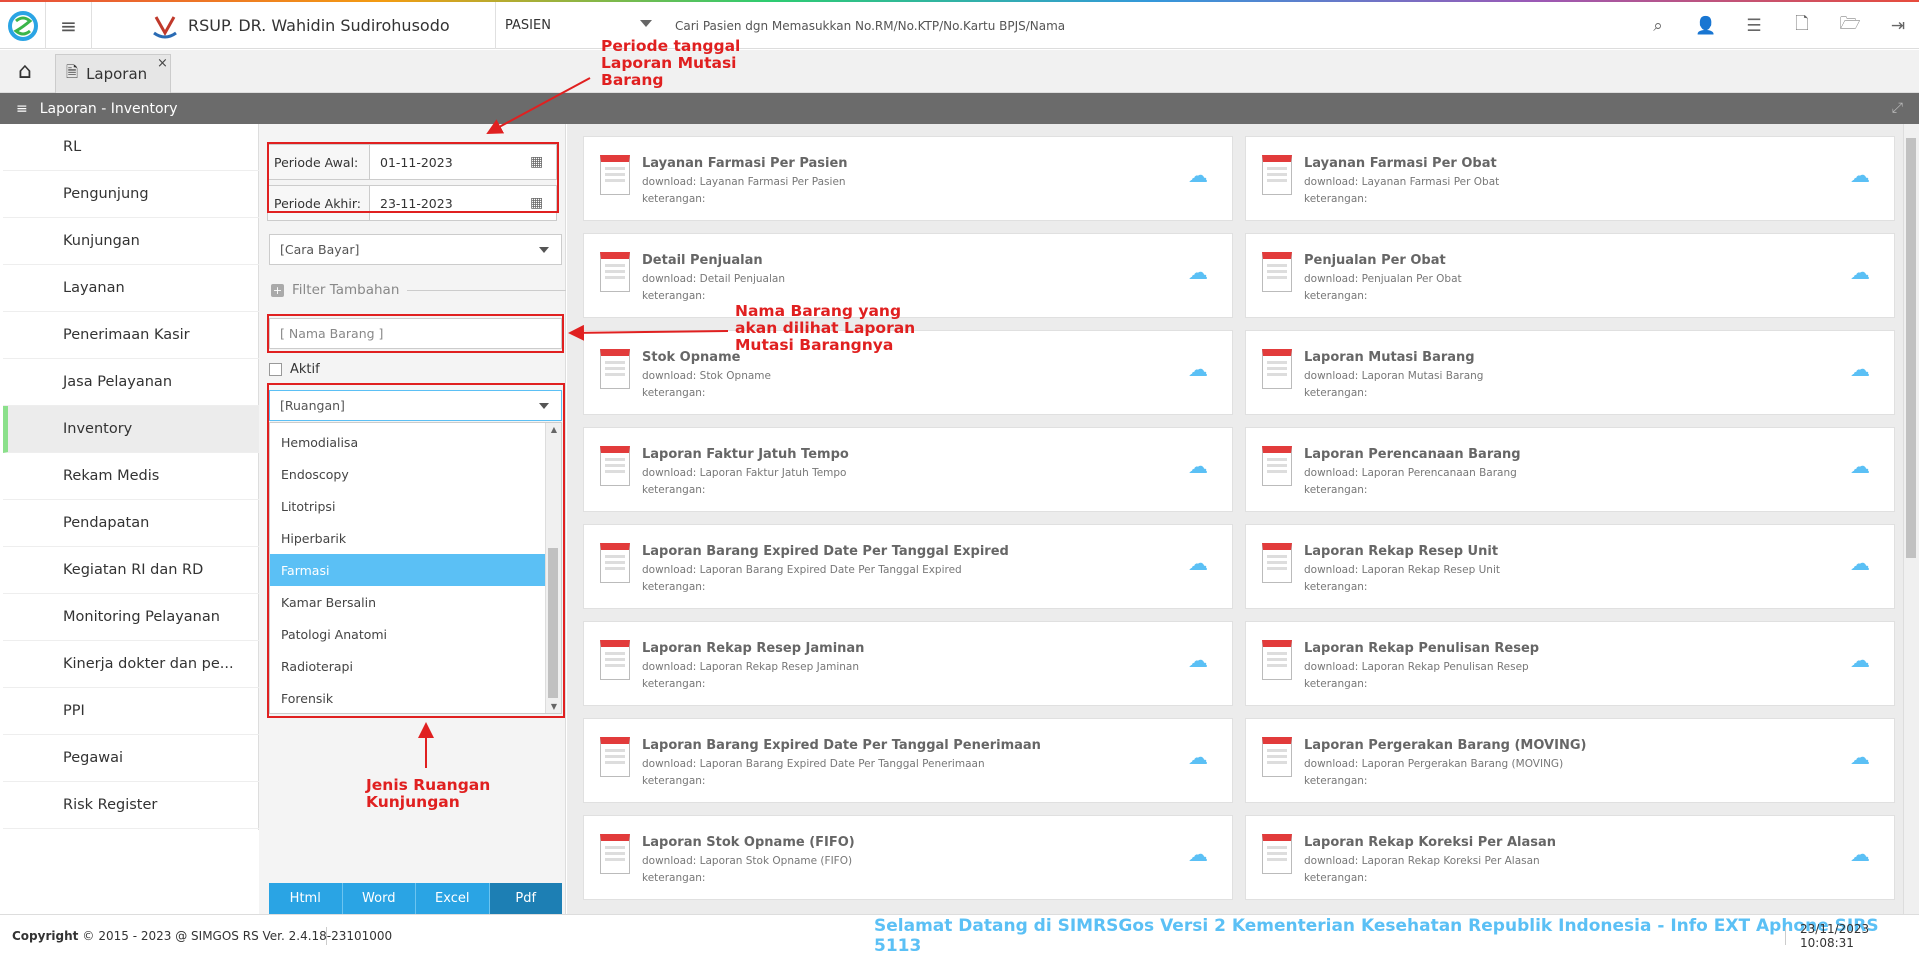  I want to click on cara-bayar-select: [Cara Bayar], so click(415, 249).